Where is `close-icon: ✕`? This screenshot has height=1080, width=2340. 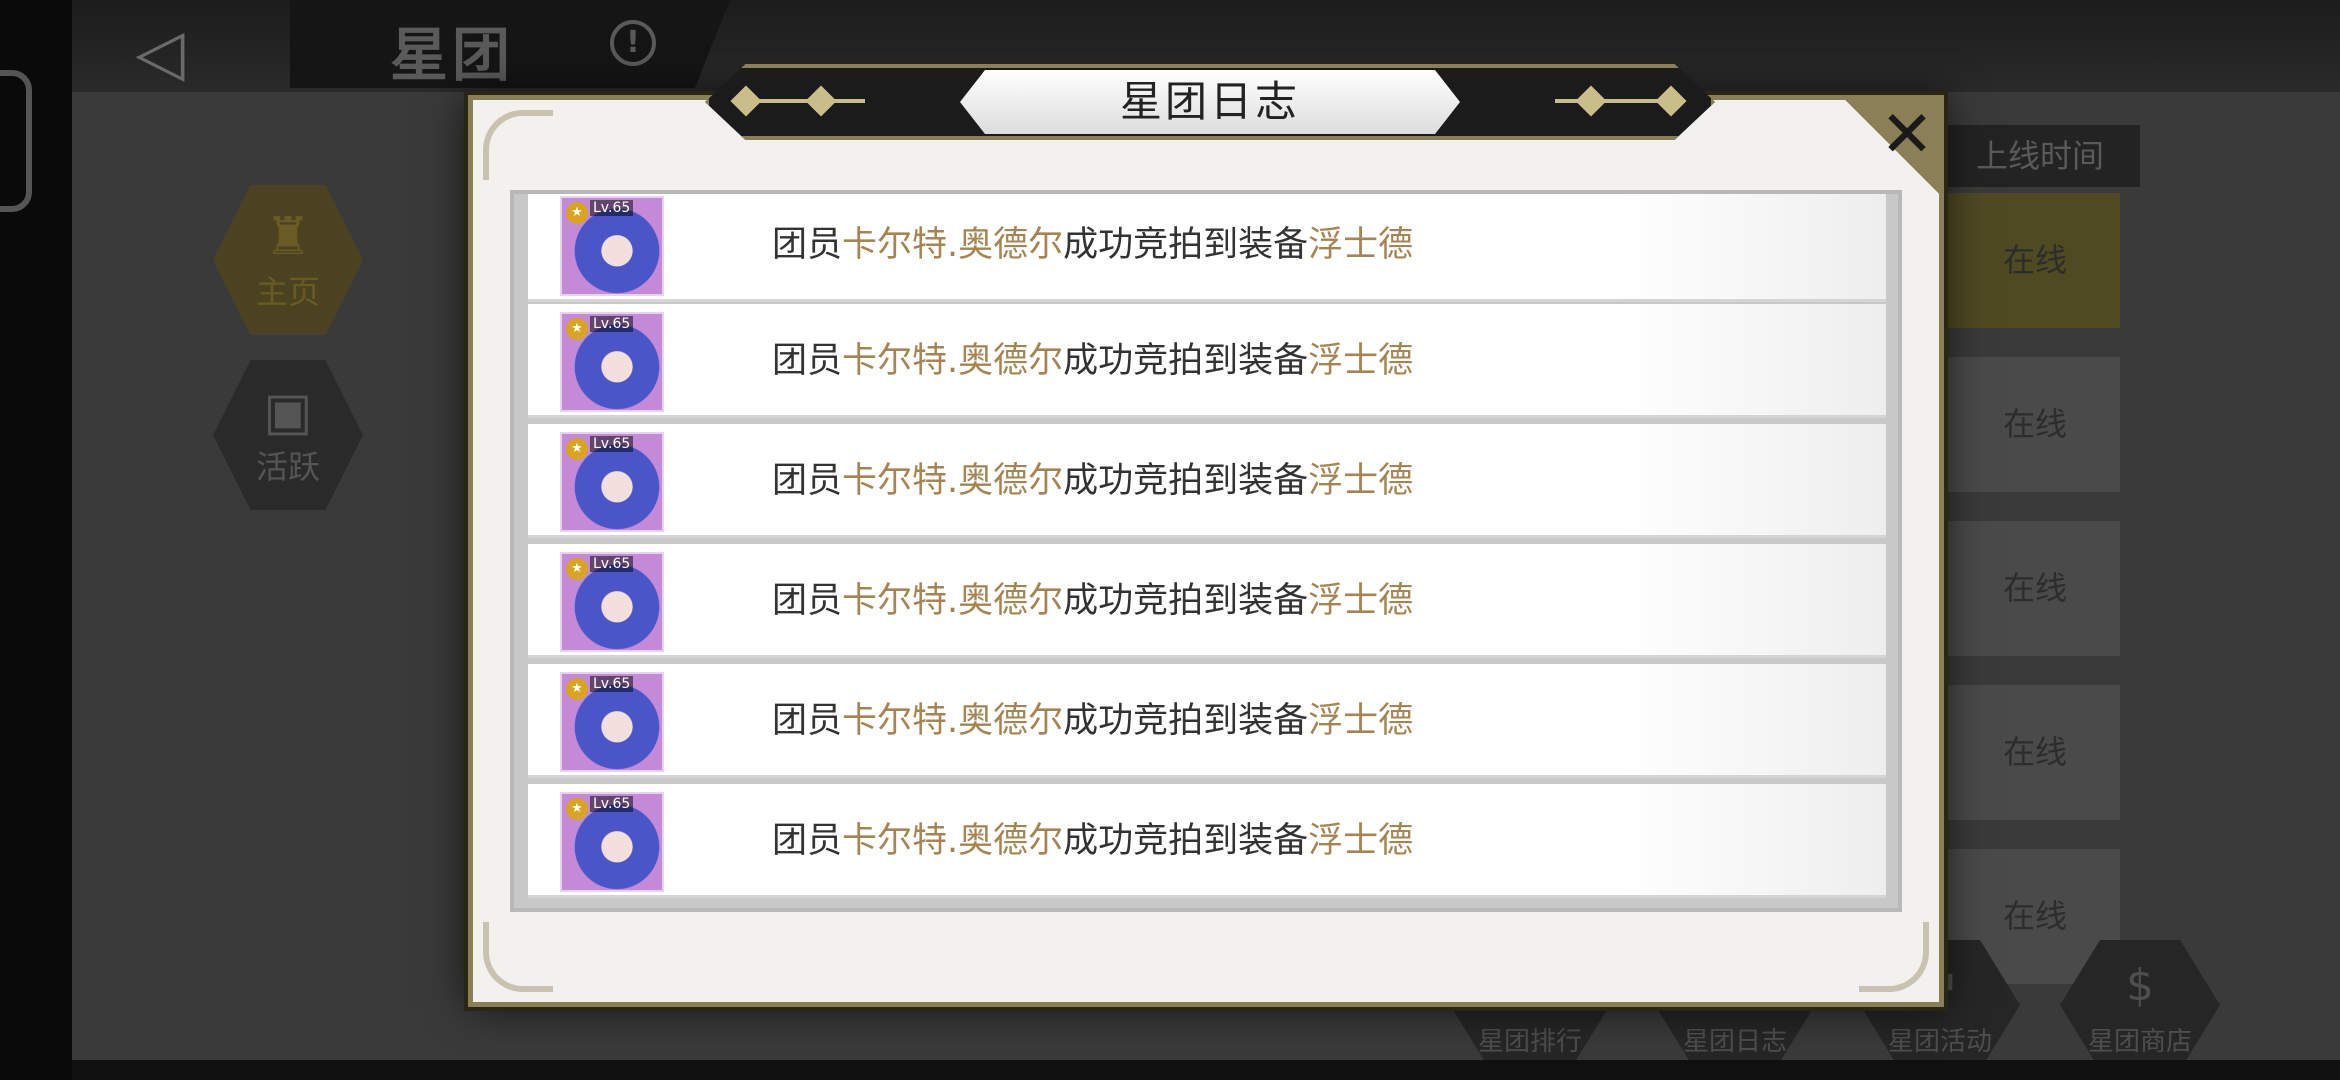
close-icon: ✕ is located at coordinates (1907, 135).